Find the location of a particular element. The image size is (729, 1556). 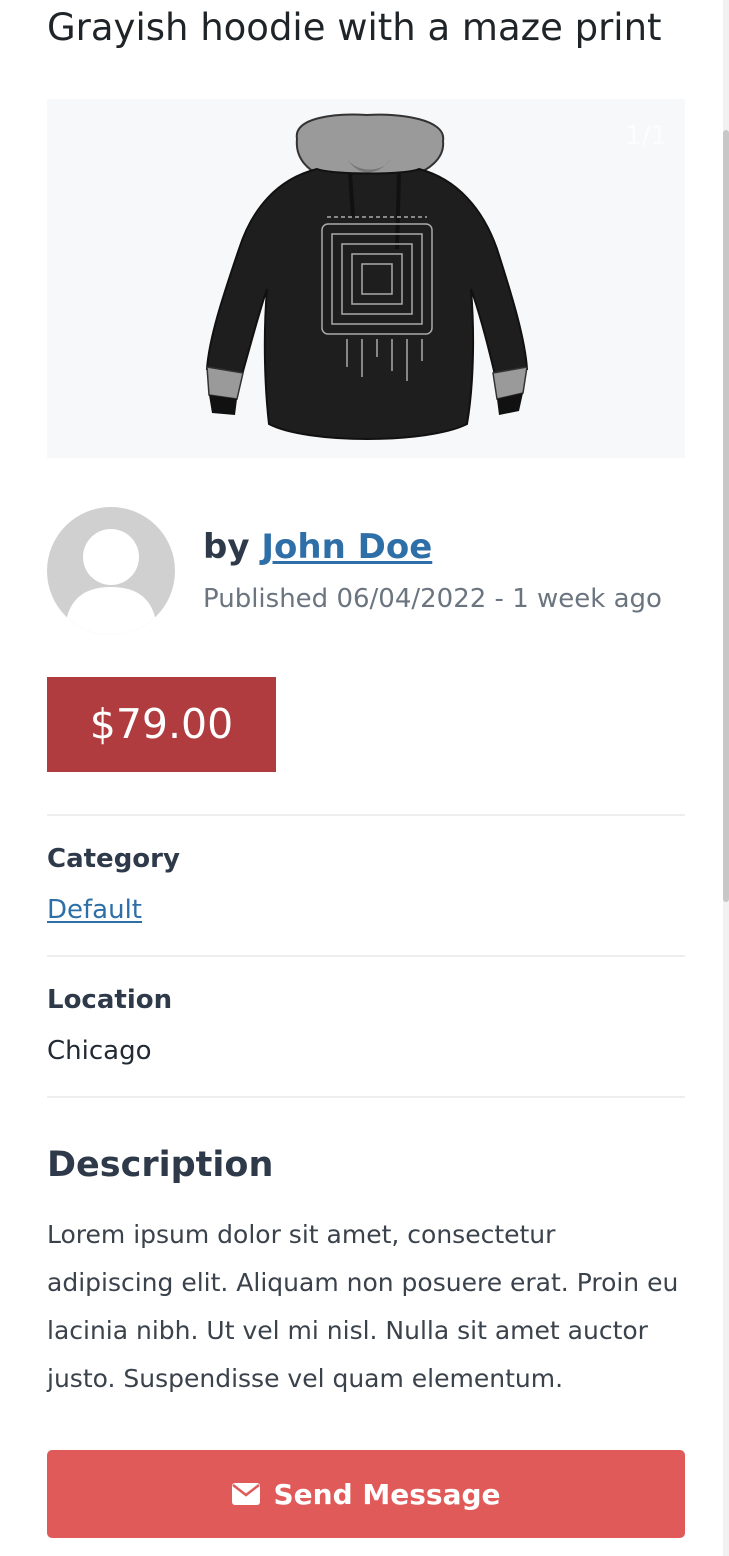

category-label: Category is located at coordinates (113, 859).